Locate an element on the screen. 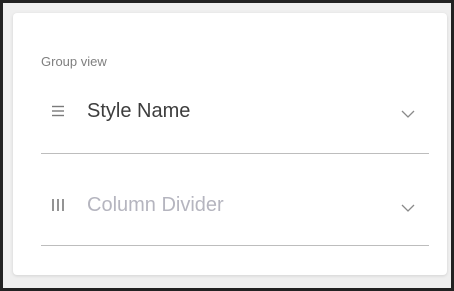  hamburger-icon is located at coordinates (58, 111).